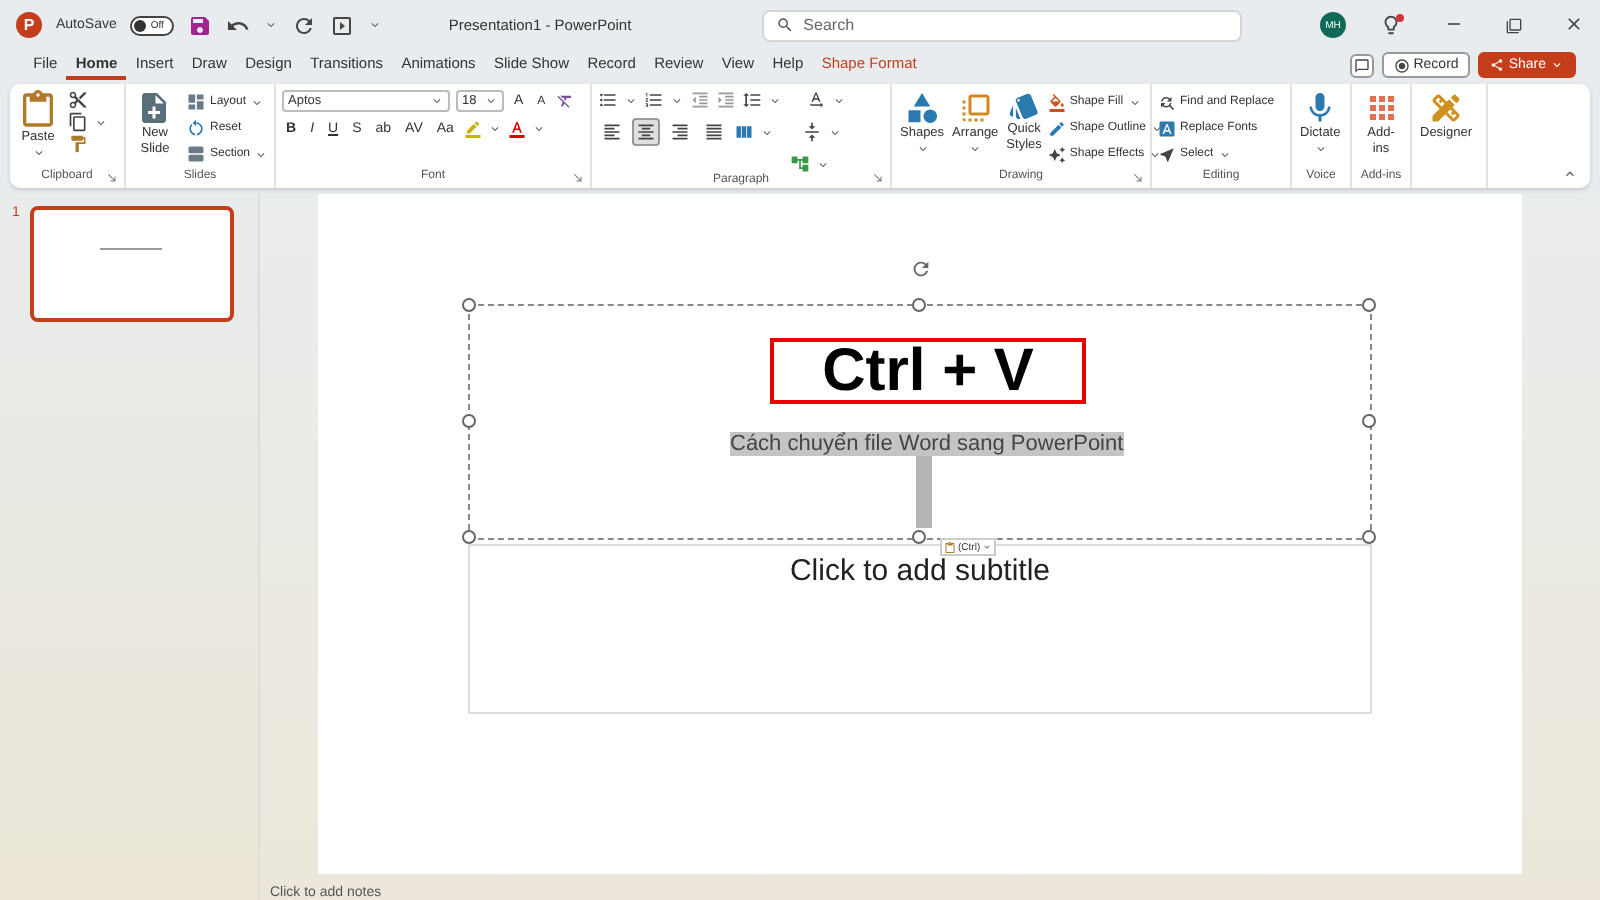 This screenshot has height=900, width=1600. I want to click on highlighter-icon, so click(472, 129).